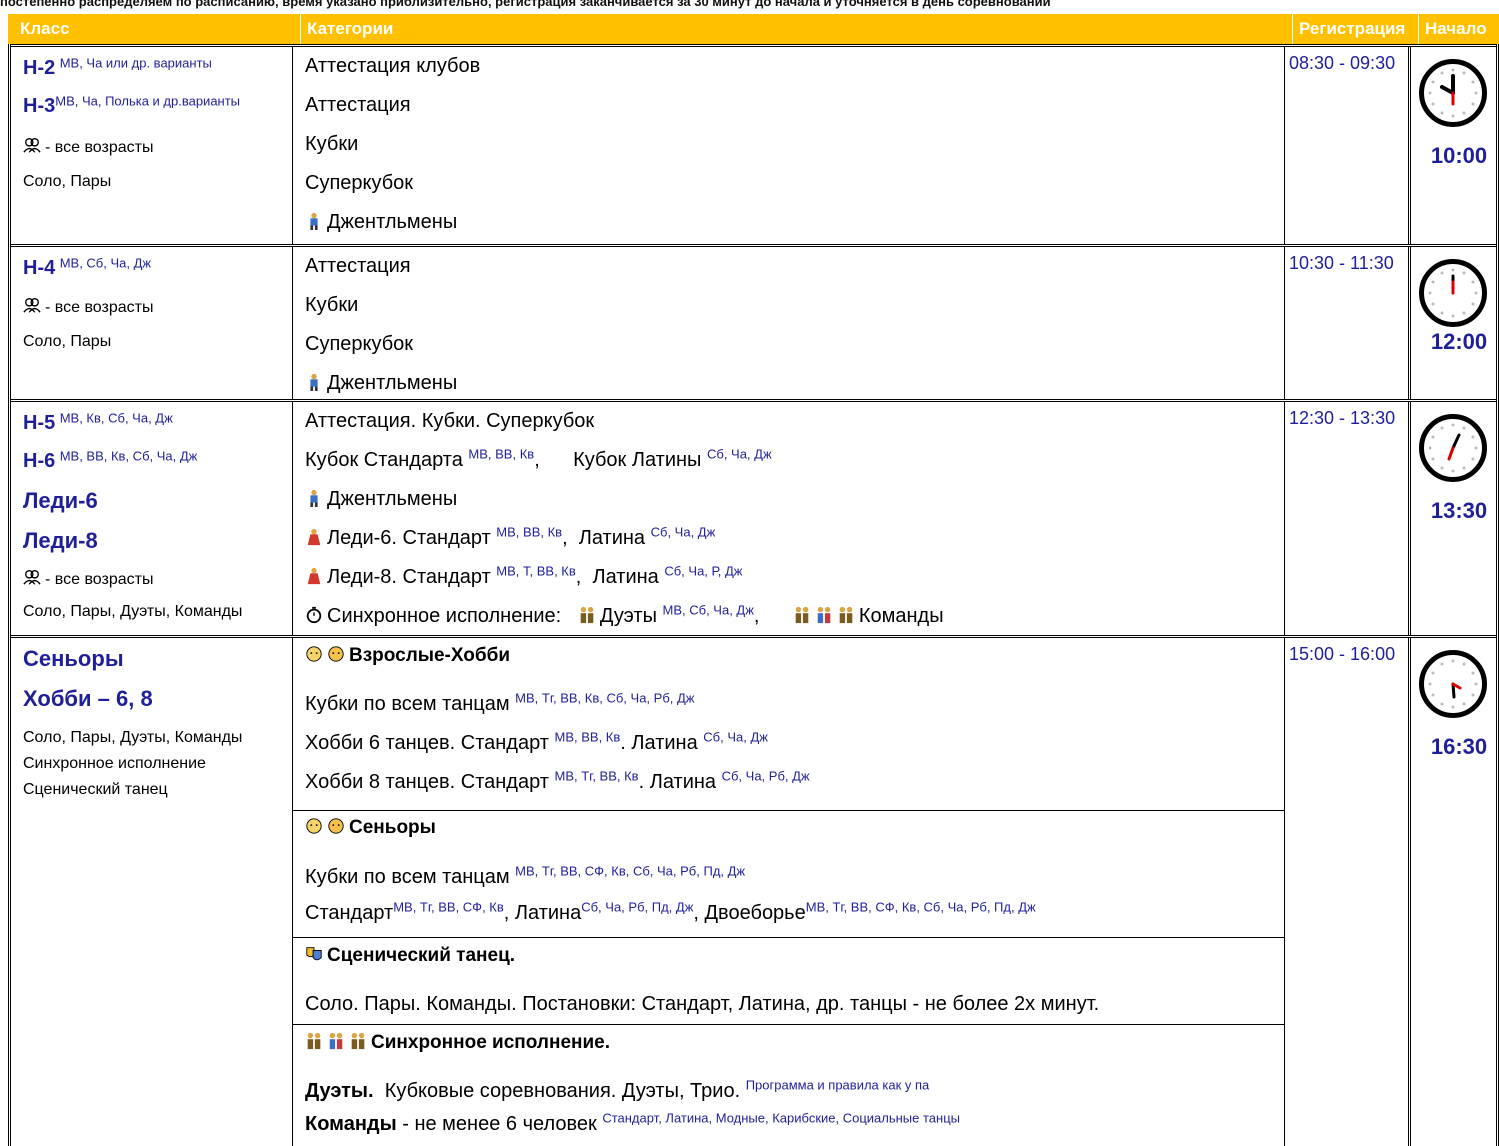  Describe the element at coordinates (1348, 145) in the screenshot. I see `registration-time: 08:30 - 09:30` at that location.